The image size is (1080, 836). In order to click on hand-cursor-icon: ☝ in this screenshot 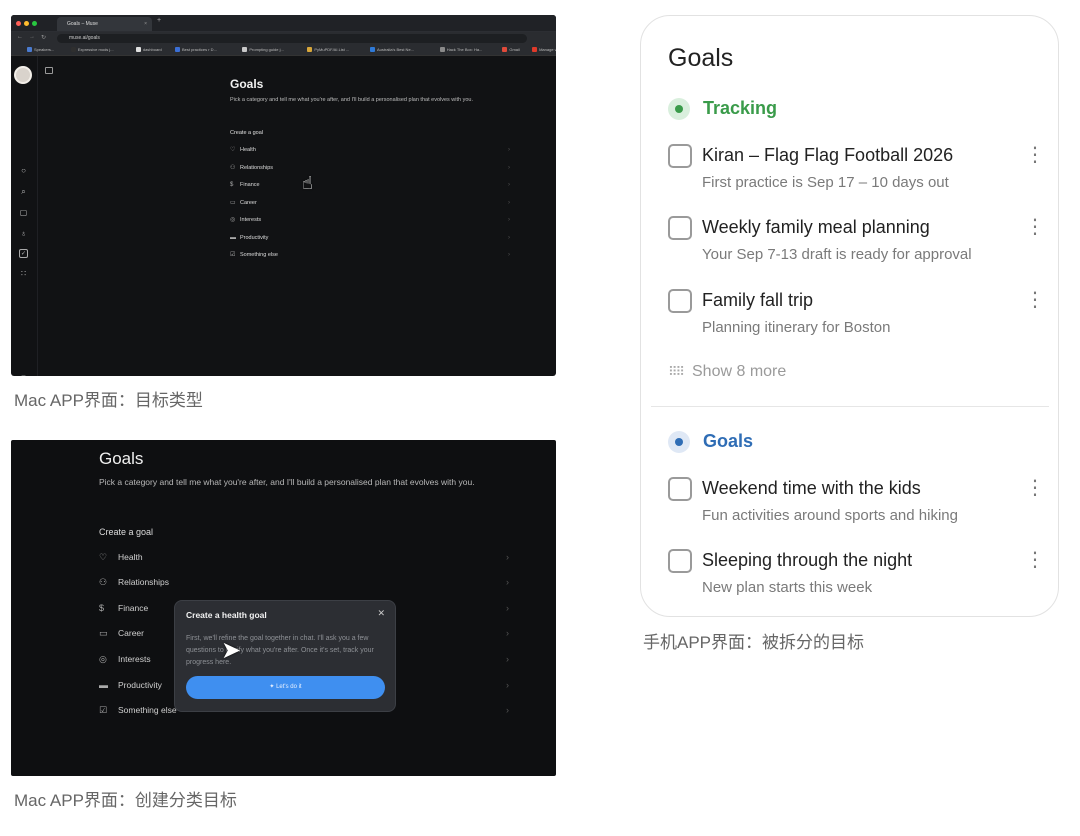, I will do `click(307, 183)`.